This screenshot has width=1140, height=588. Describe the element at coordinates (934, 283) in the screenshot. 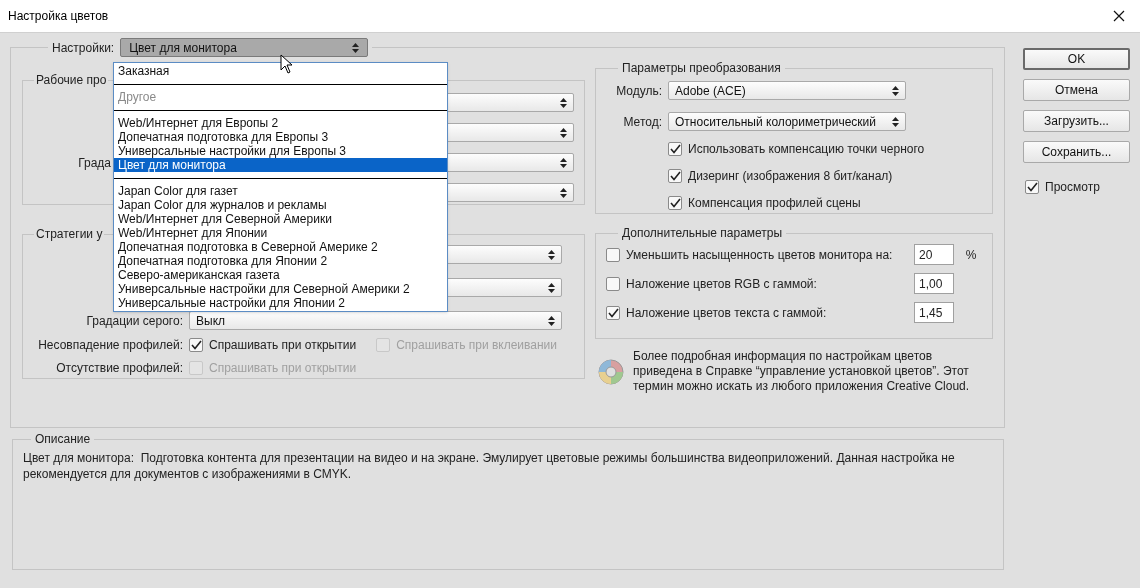

I see `number-field: 1,00` at that location.